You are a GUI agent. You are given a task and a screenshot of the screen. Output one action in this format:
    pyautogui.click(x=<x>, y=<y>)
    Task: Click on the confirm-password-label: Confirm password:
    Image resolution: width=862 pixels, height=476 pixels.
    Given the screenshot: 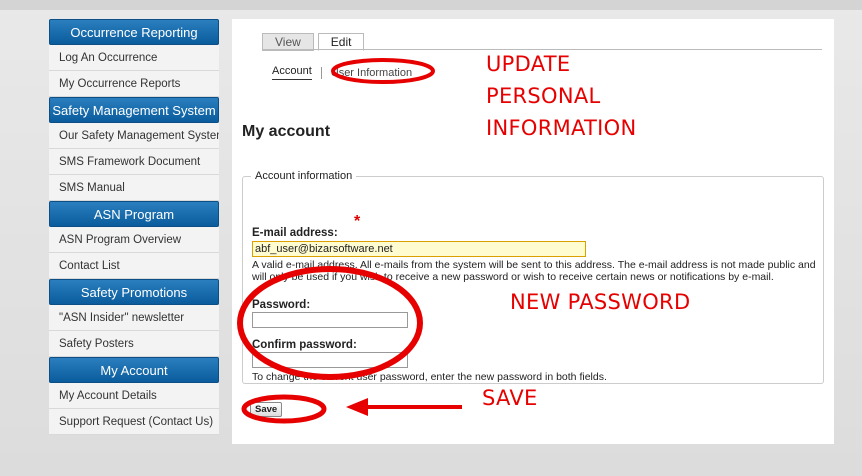 What is the action you would take?
    pyautogui.click(x=304, y=345)
    